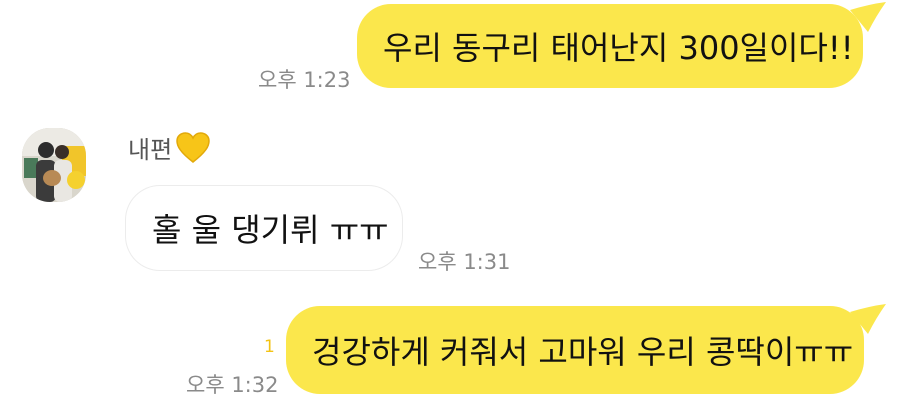 The height and width of the screenshot is (406, 900). I want to click on message-bubble-received: 홀 울 댕기뤼 ㅠㅠ, so click(264, 228).